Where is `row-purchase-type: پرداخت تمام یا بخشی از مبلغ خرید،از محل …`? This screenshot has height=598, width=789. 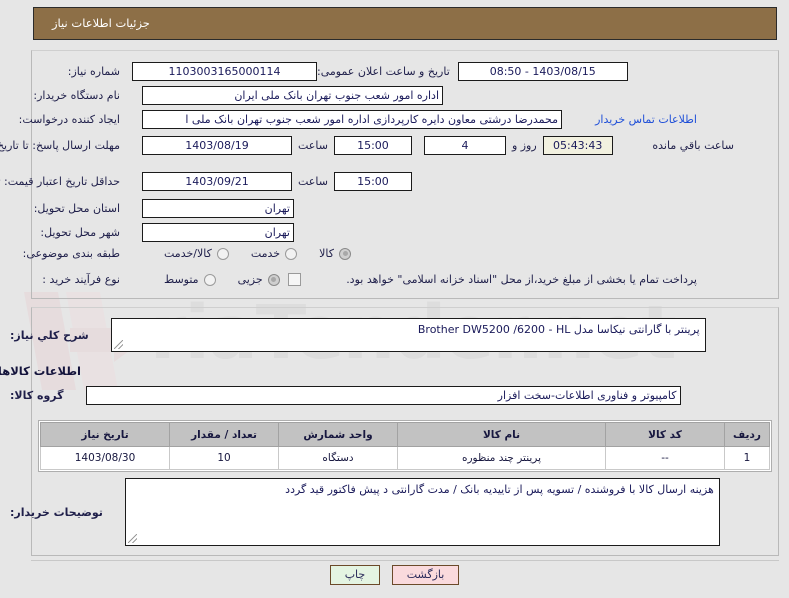
row-purchase-type: پرداخت تمام یا بخشی از مبلغ خرید،از محل … is located at coordinates (394, 279).